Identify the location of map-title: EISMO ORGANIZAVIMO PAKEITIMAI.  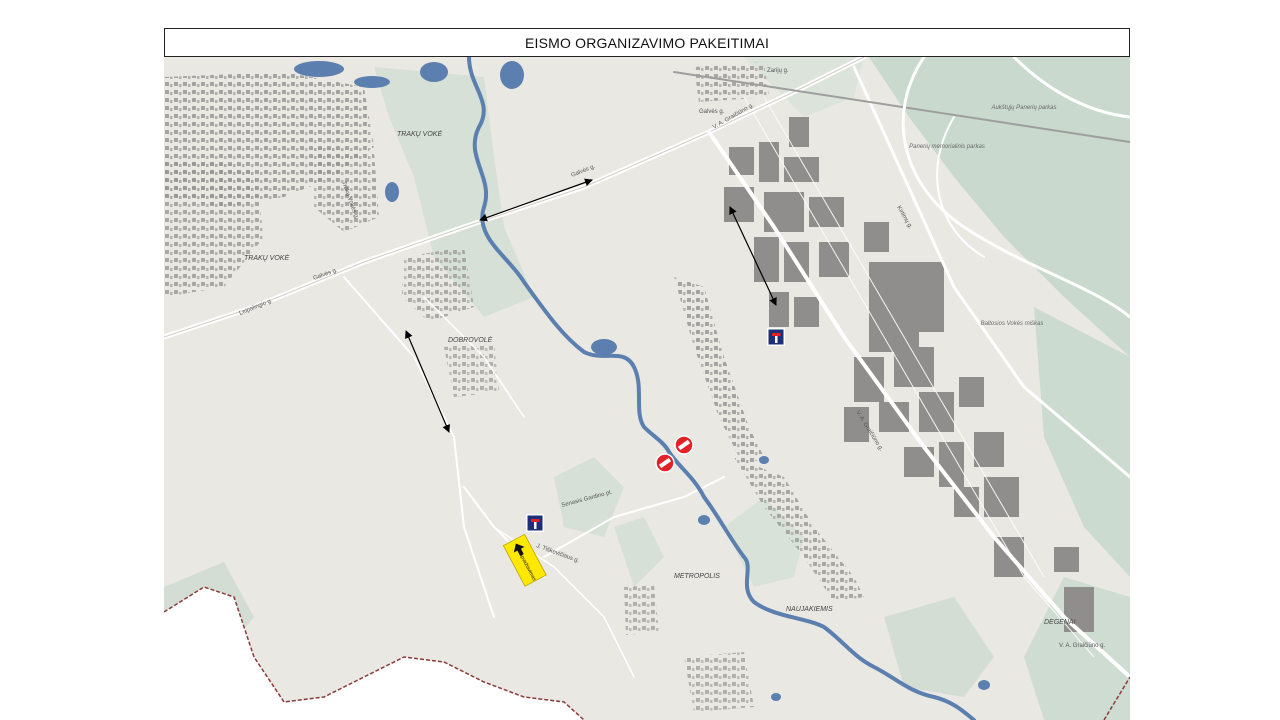
(647, 42).